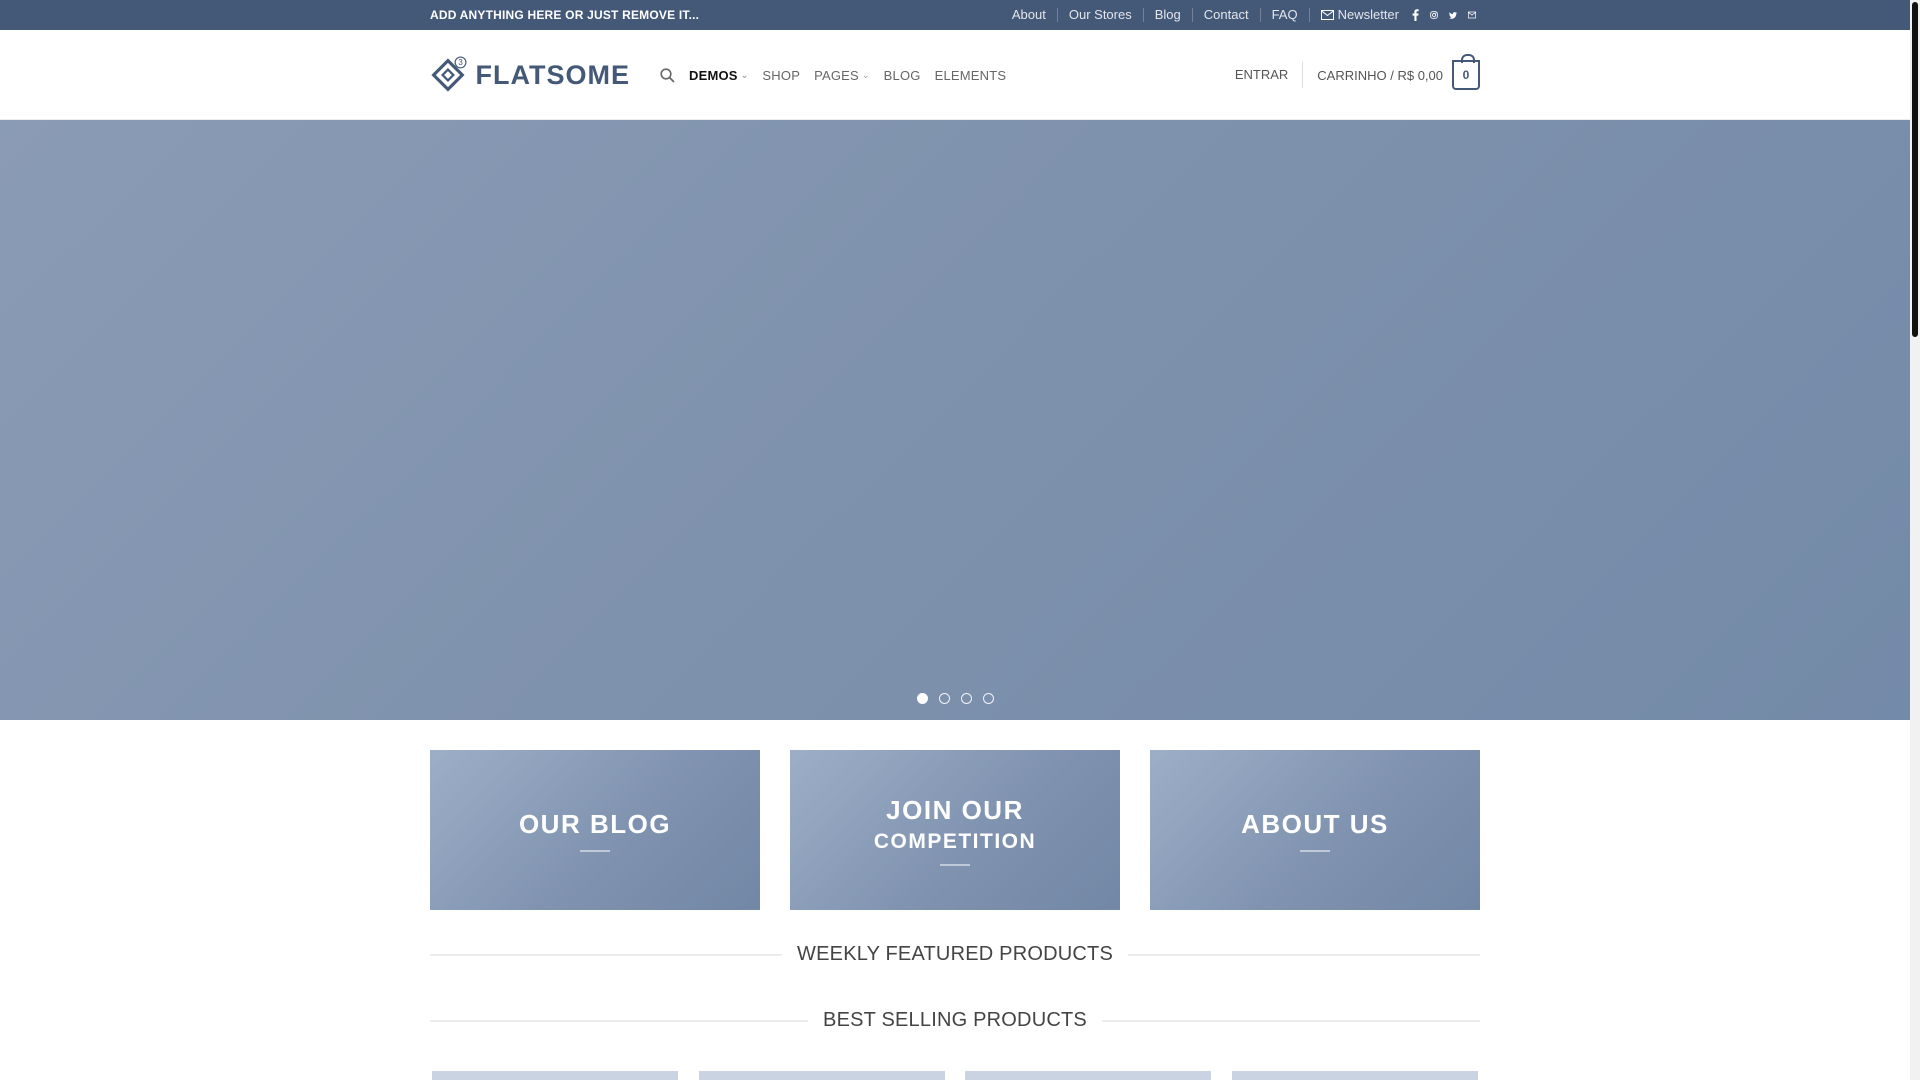 Image resolution: width=1920 pixels, height=1080 pixels. Describe the element at coordinates (836, 75) in the screenshot. I see `nav-item-pages-label: PAGES` at that location.